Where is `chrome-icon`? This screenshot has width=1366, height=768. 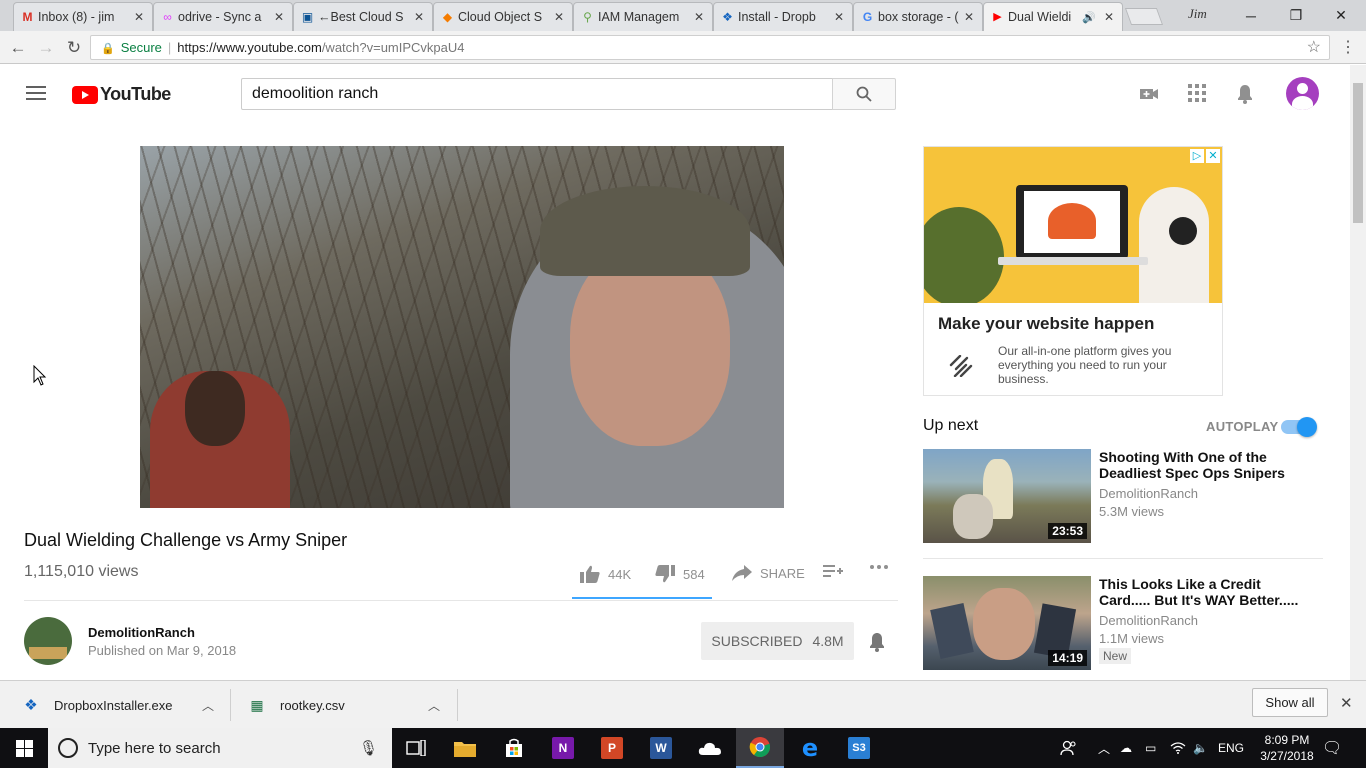
chrome-icon is located at coordinates (760, 748).